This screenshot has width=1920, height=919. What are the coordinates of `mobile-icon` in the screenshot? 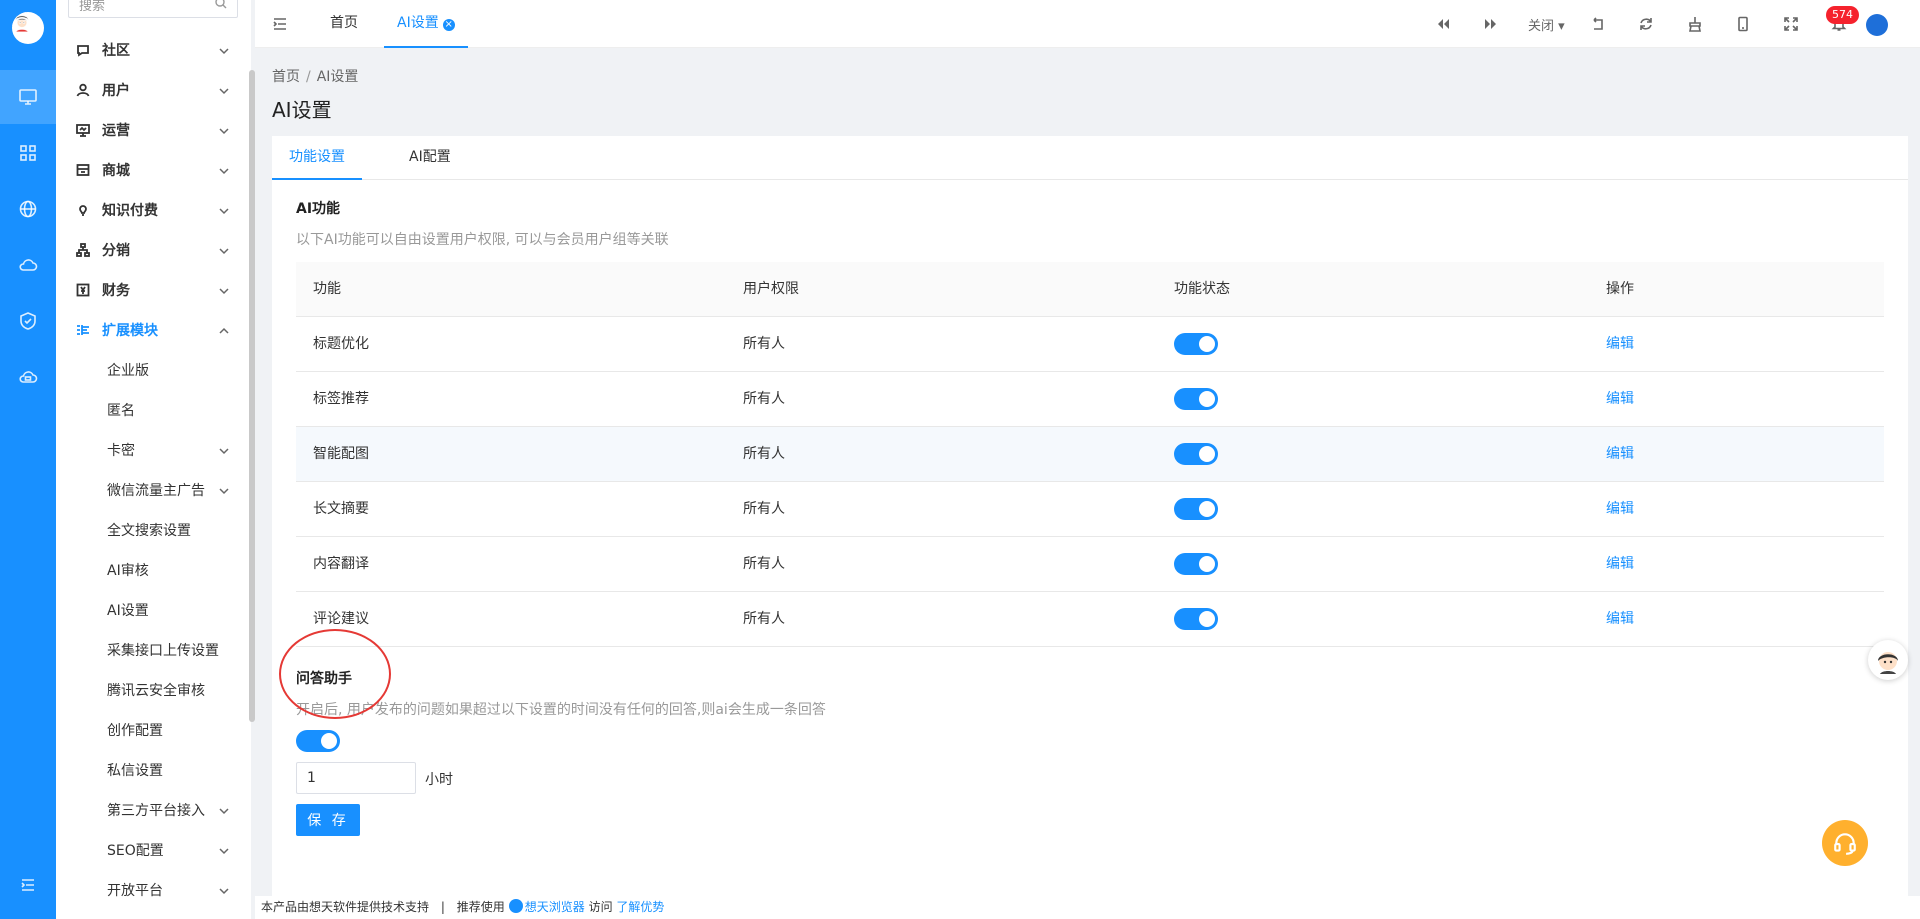 It's located at (1743, 24).